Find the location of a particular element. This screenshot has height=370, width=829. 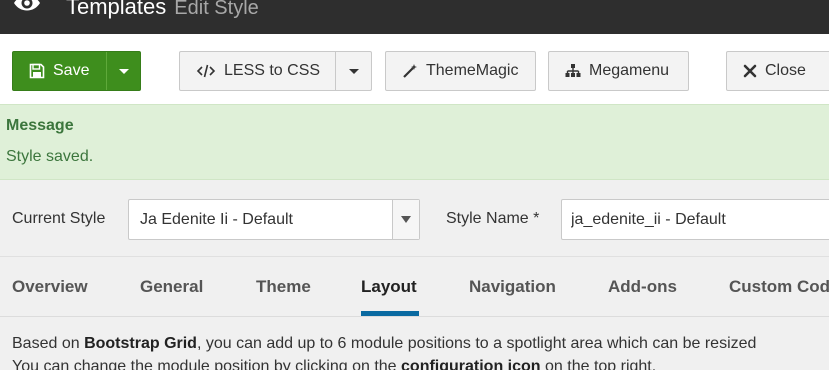

description-text: on the top right. is located at coordinates (598, 364).